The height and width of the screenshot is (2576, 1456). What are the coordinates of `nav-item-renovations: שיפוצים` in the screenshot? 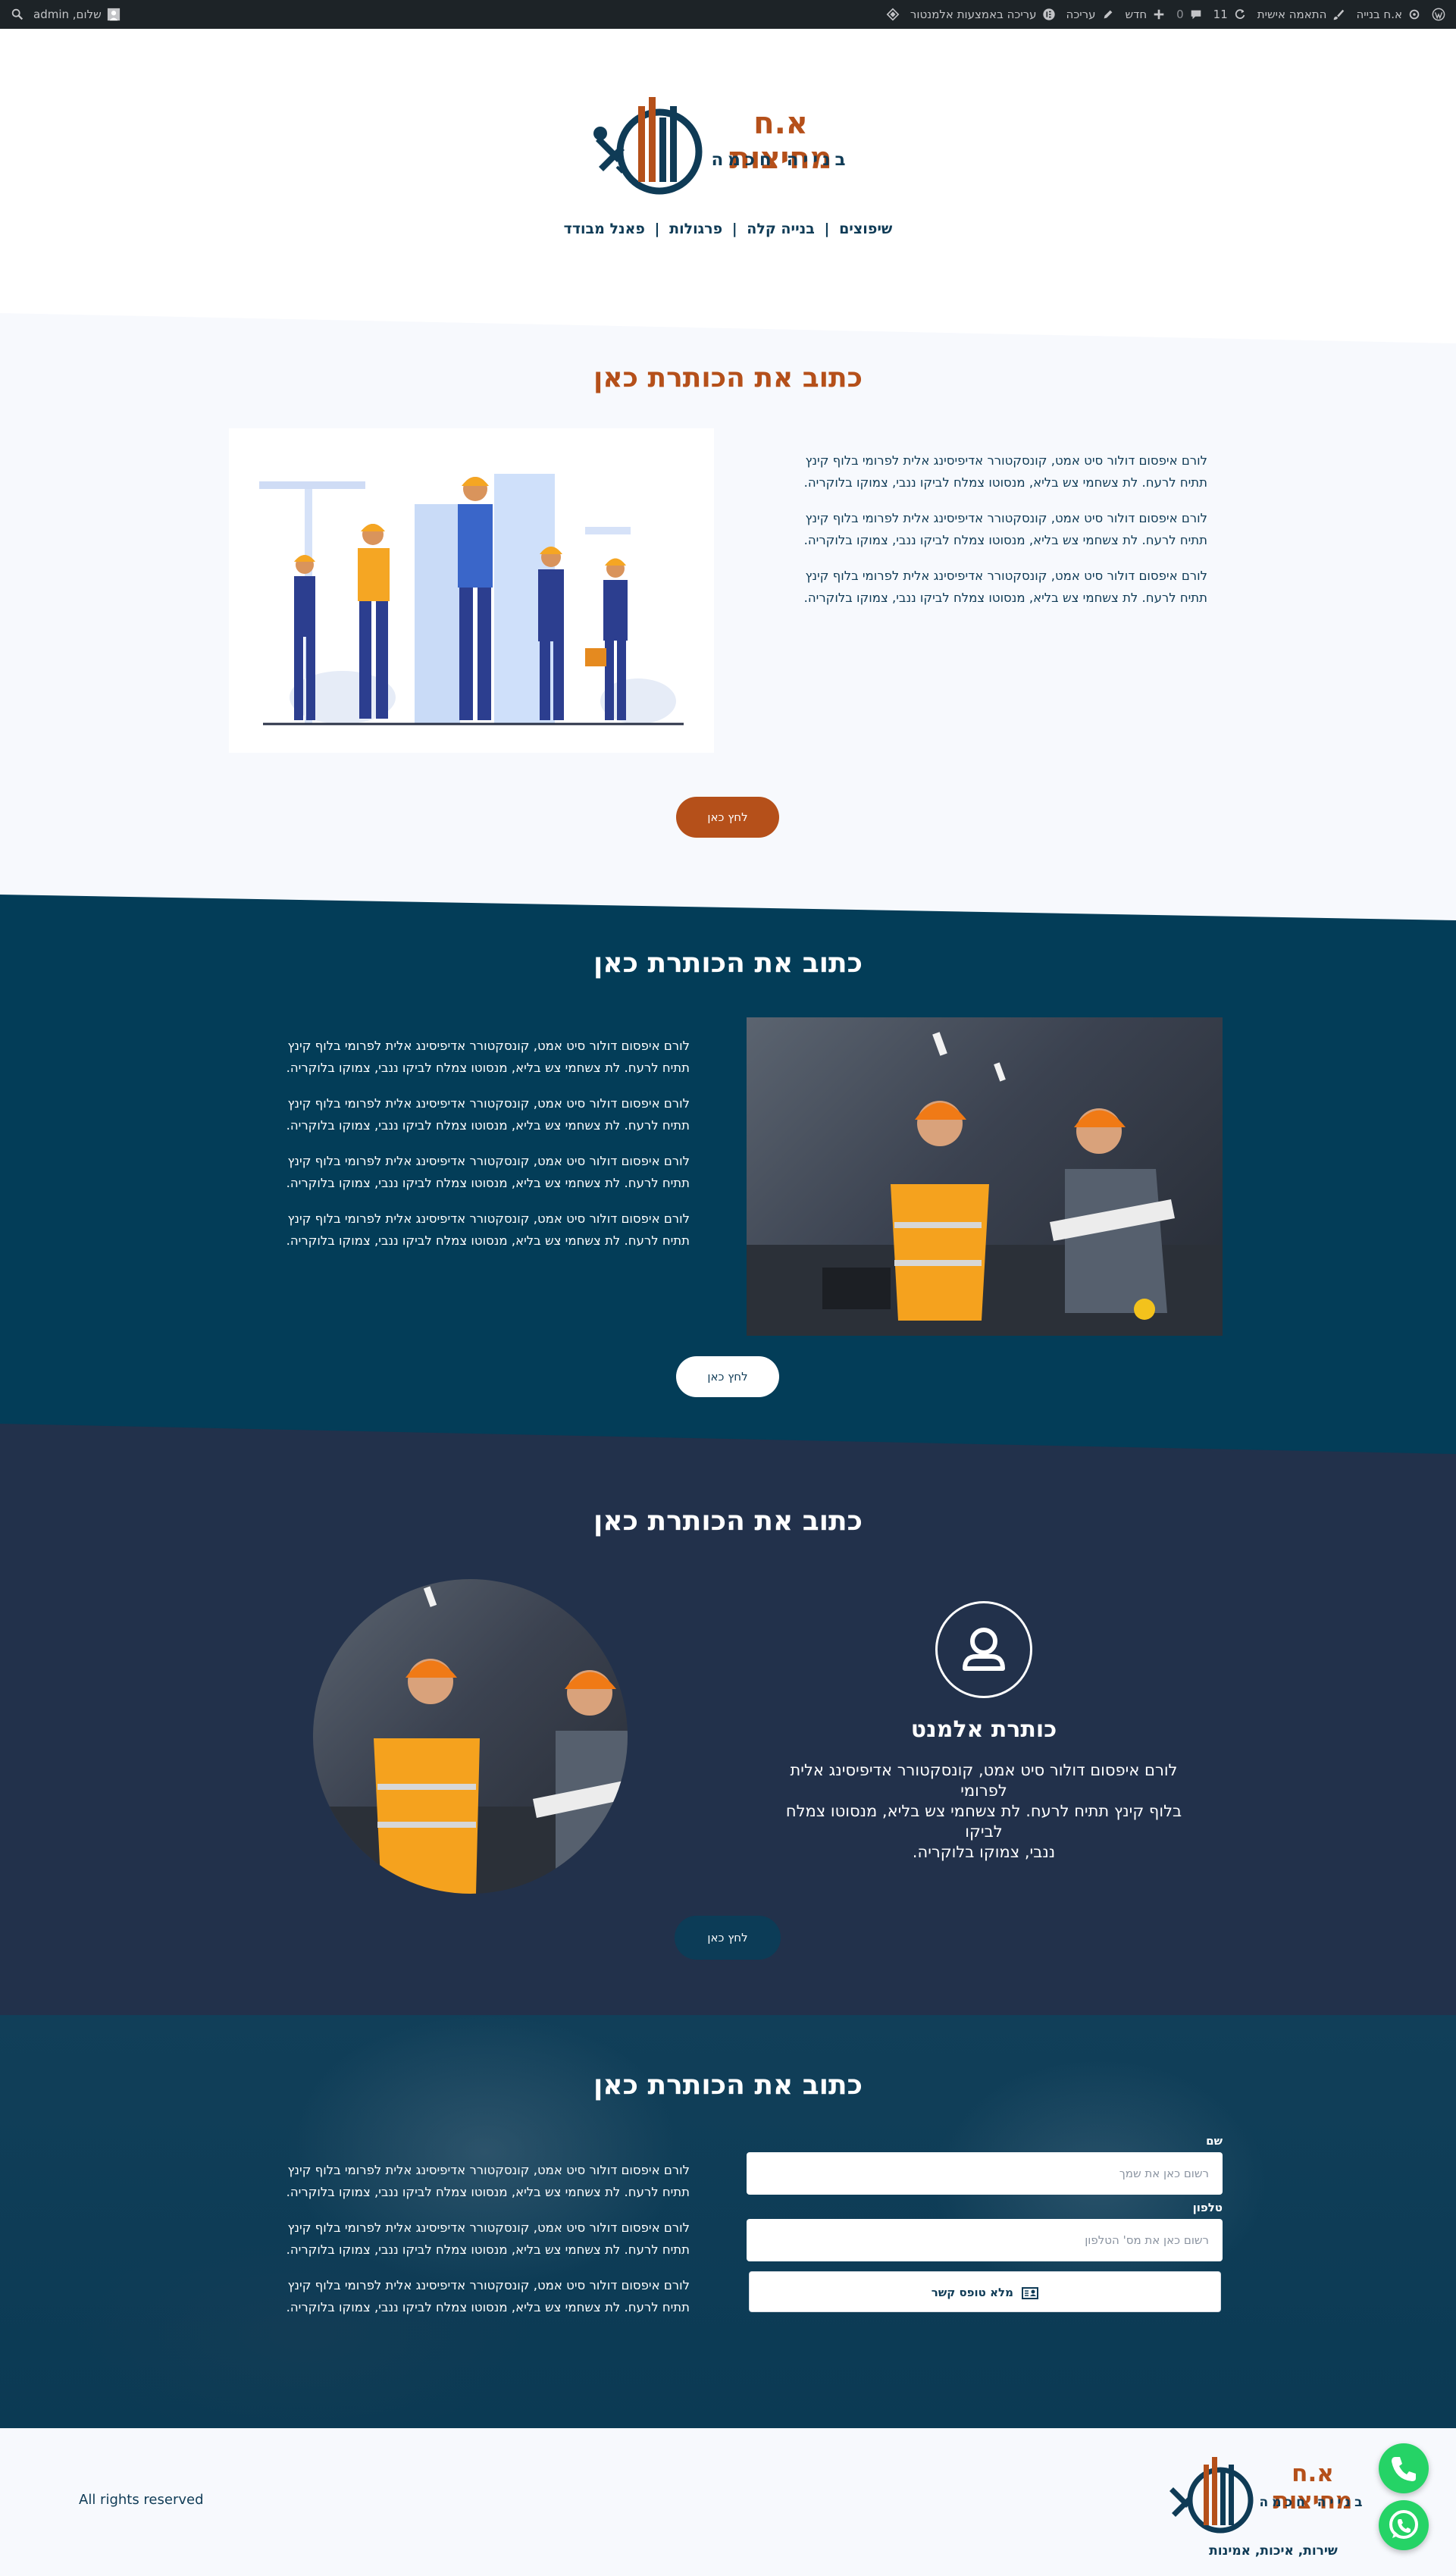 It's located at (865, 229).